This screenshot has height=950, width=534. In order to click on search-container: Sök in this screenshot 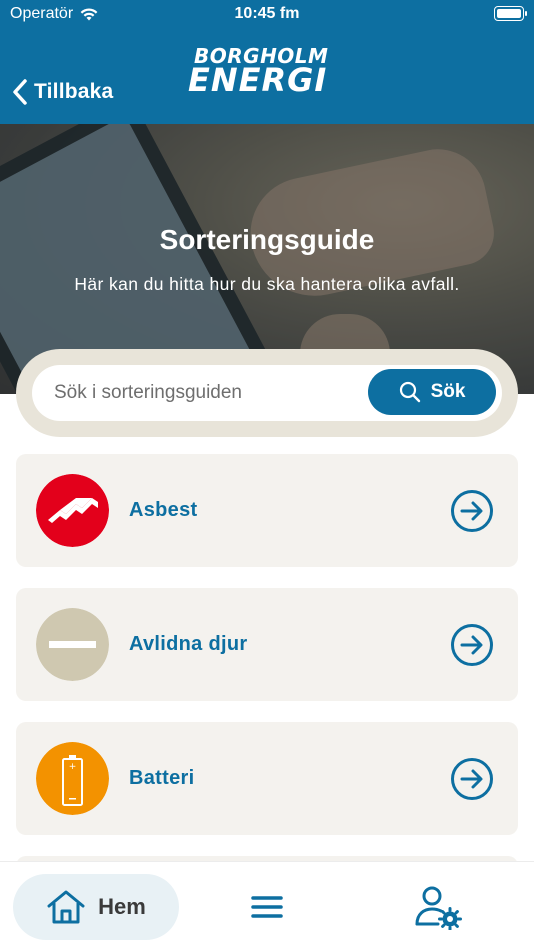, I will do `click(267, 393)`.